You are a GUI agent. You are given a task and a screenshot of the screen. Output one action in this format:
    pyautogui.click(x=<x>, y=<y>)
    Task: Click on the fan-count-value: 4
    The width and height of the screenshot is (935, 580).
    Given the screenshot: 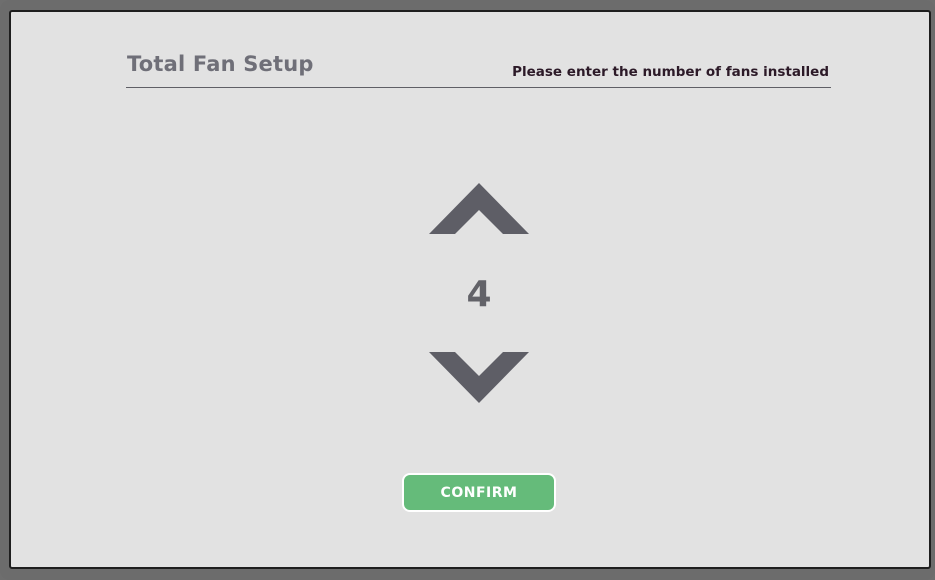 What is the action you would take?
    pyautogui.click(x=479, y=294)
    